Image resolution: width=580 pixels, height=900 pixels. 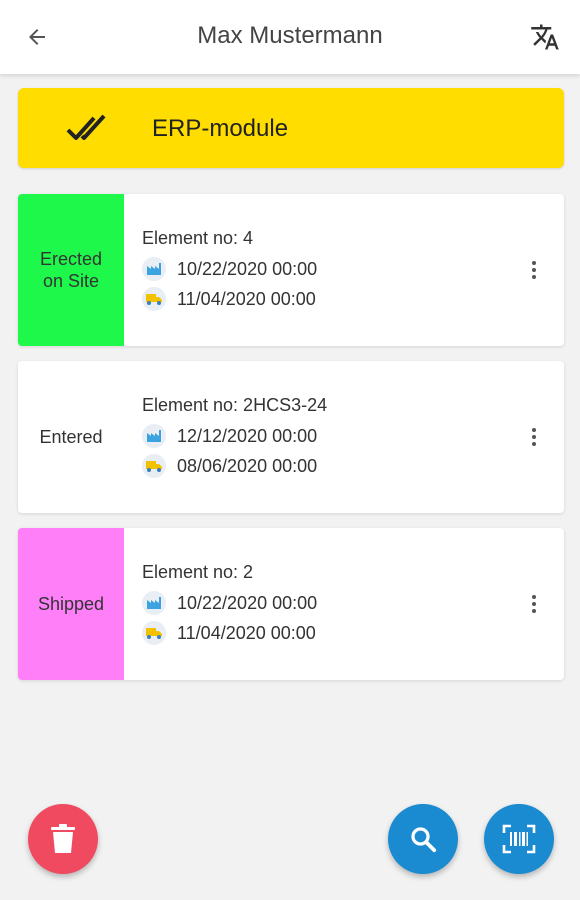 What do you see at coordinates (71, 437) in the screenshot?
I see `status-badge: Entered` at bounding box center [71, 437].